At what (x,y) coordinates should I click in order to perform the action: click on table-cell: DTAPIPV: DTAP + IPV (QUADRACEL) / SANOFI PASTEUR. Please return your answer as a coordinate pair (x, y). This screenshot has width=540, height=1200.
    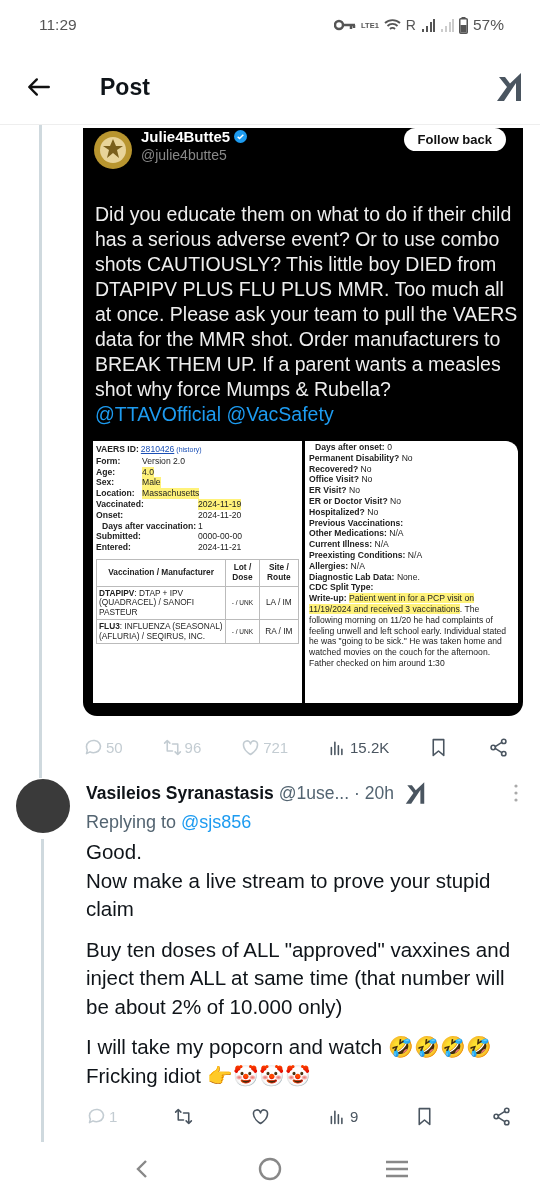
    Looking at the image, I should click on (161, 603).